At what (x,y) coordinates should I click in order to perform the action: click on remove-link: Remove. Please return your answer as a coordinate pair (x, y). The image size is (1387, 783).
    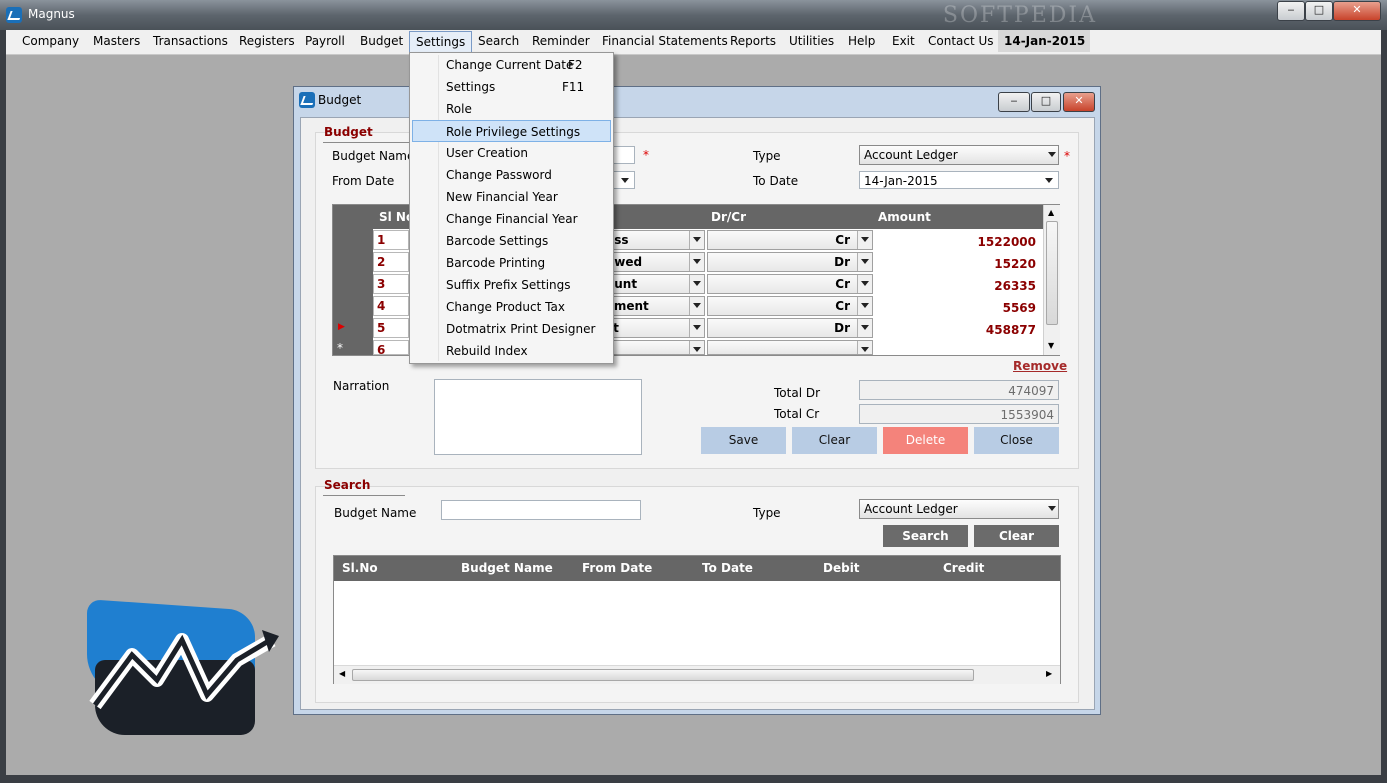
    Looking at the image, I should click on (1040, 366).